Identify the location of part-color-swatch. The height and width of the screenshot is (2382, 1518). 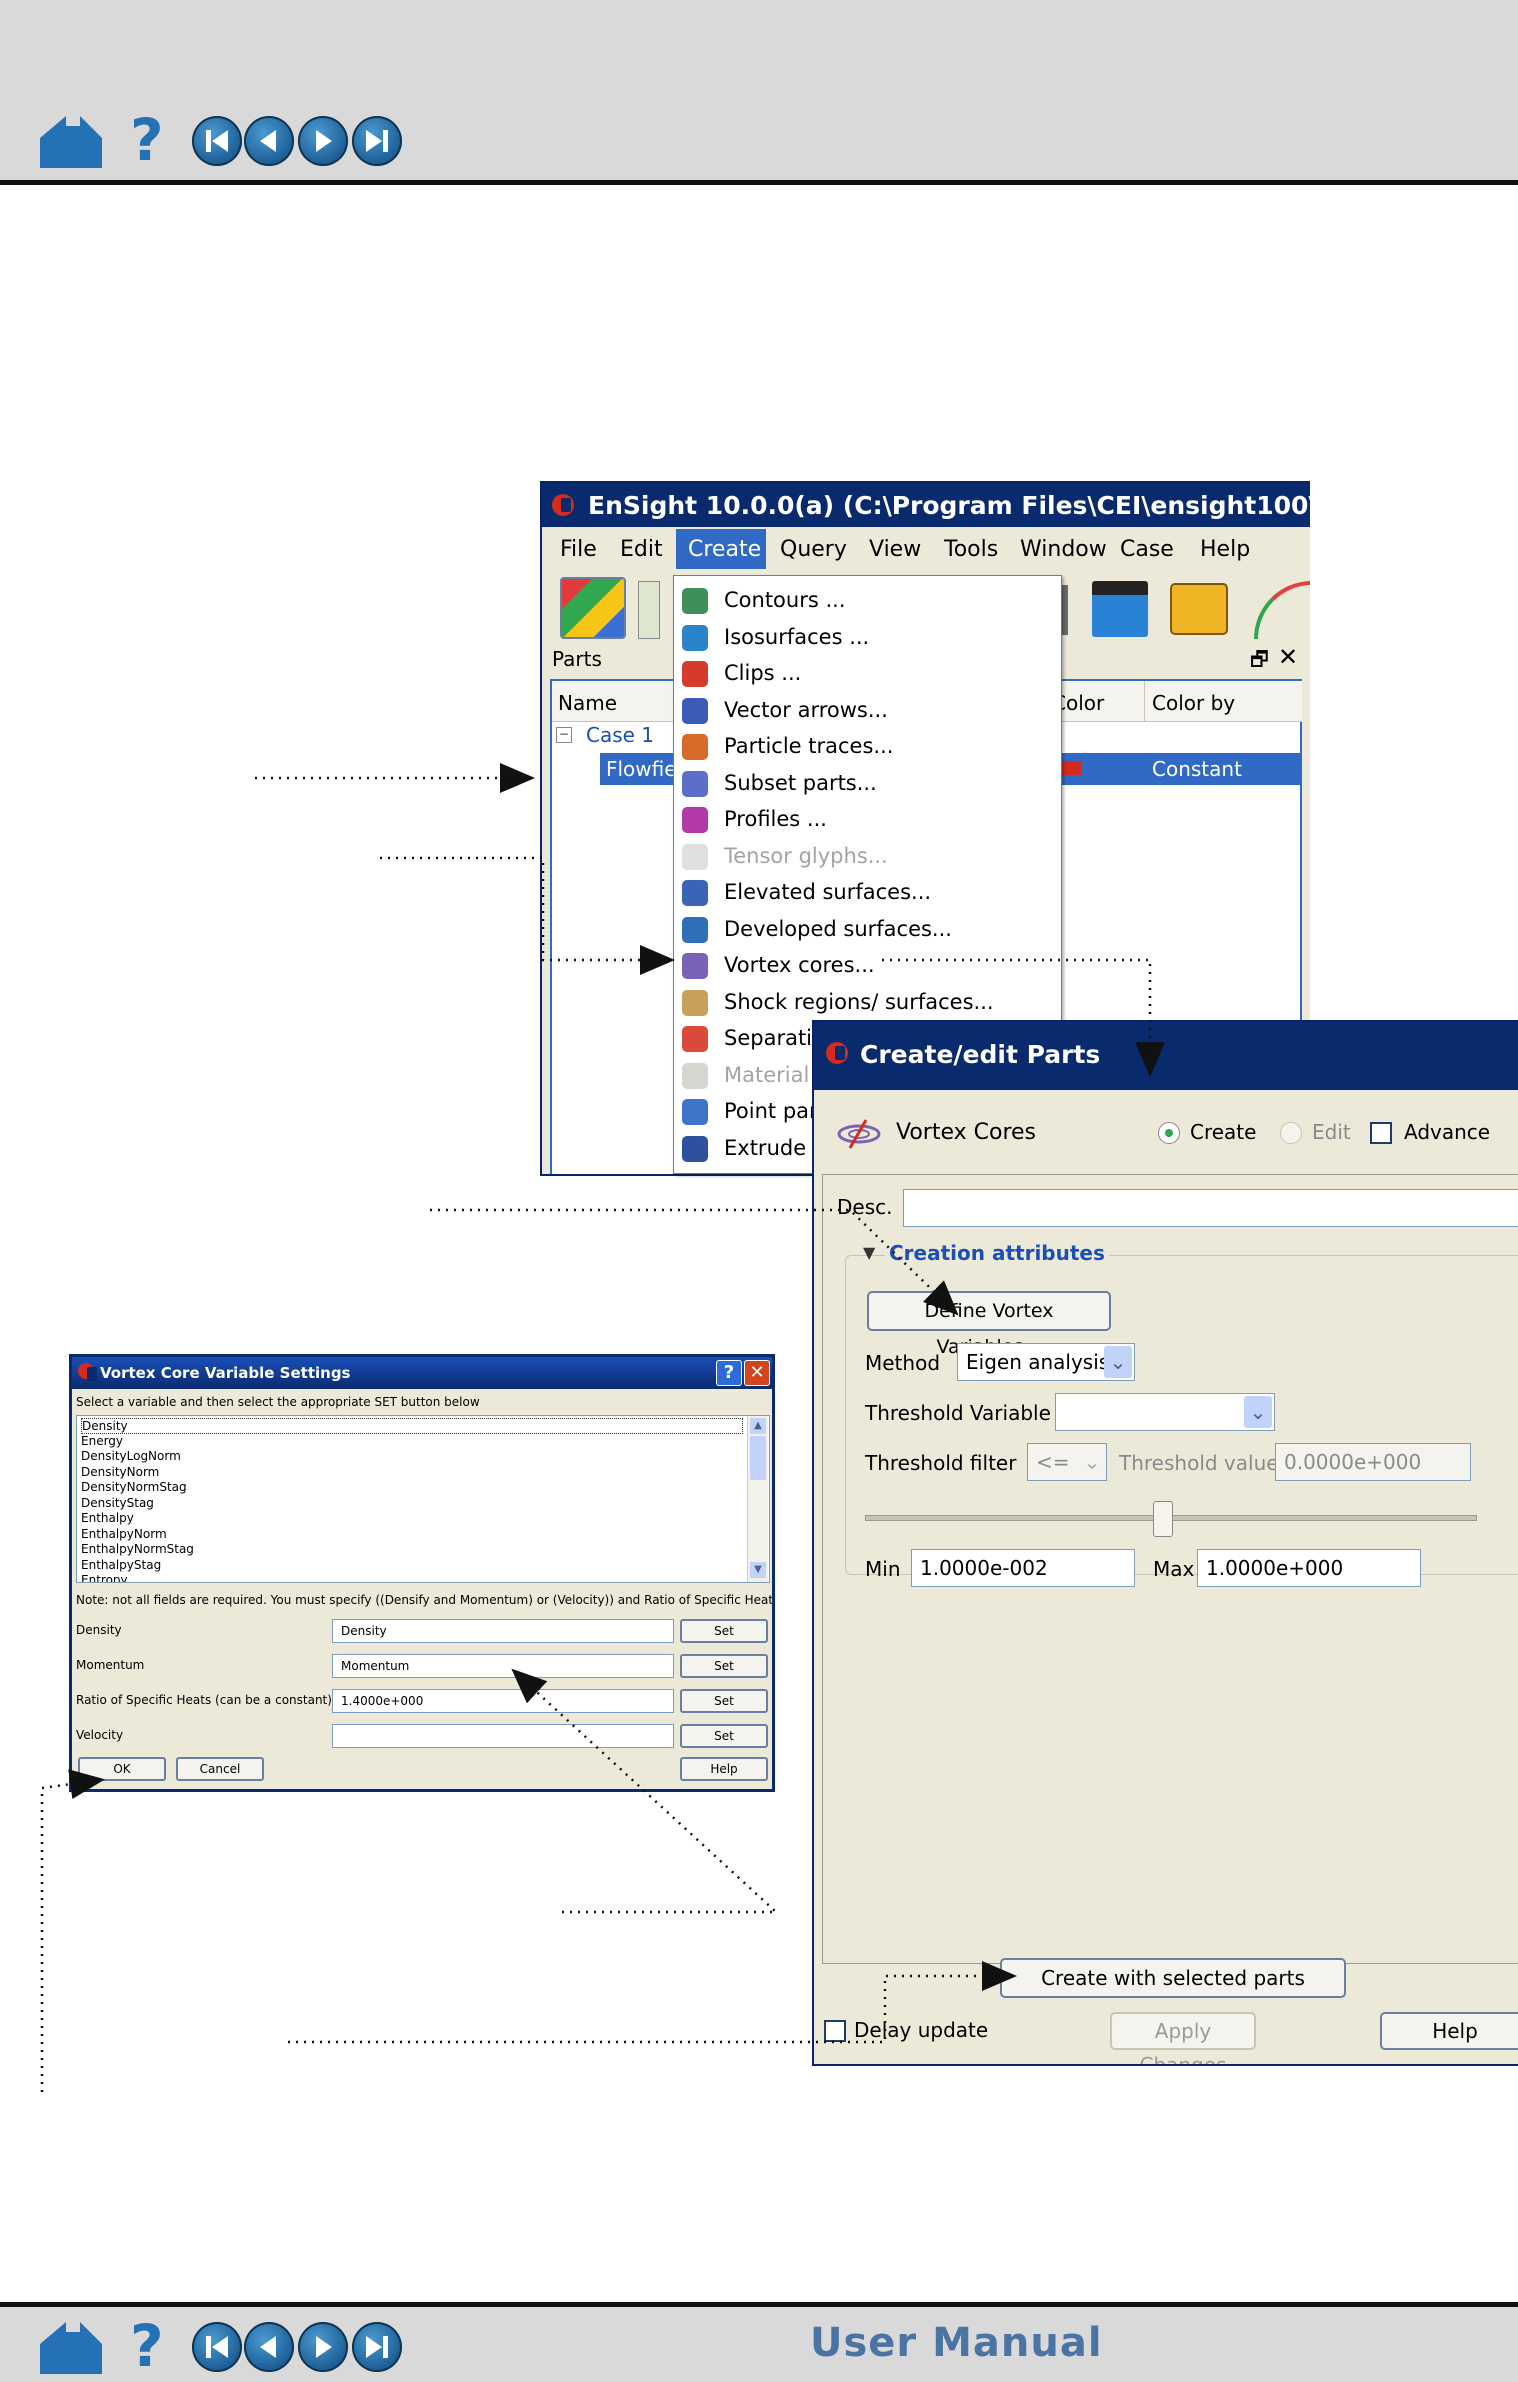
(1072, 768).